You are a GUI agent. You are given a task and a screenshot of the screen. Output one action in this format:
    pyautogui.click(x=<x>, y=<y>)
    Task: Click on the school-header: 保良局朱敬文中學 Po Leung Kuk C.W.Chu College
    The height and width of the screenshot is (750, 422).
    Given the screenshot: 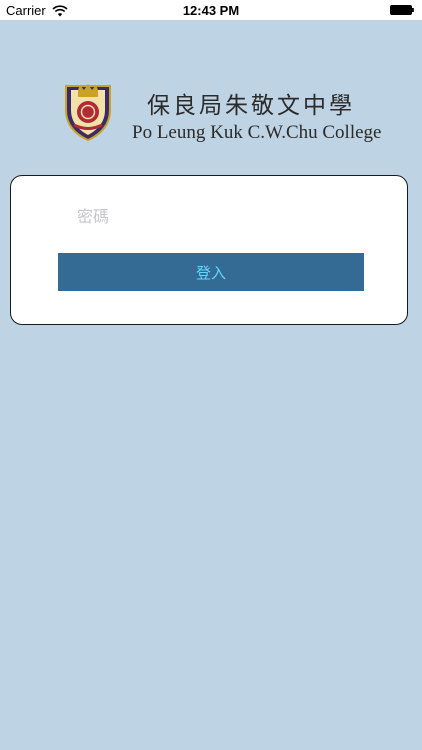 What is the action you would take?
    pyautogui.click(x=221, y=115)
    